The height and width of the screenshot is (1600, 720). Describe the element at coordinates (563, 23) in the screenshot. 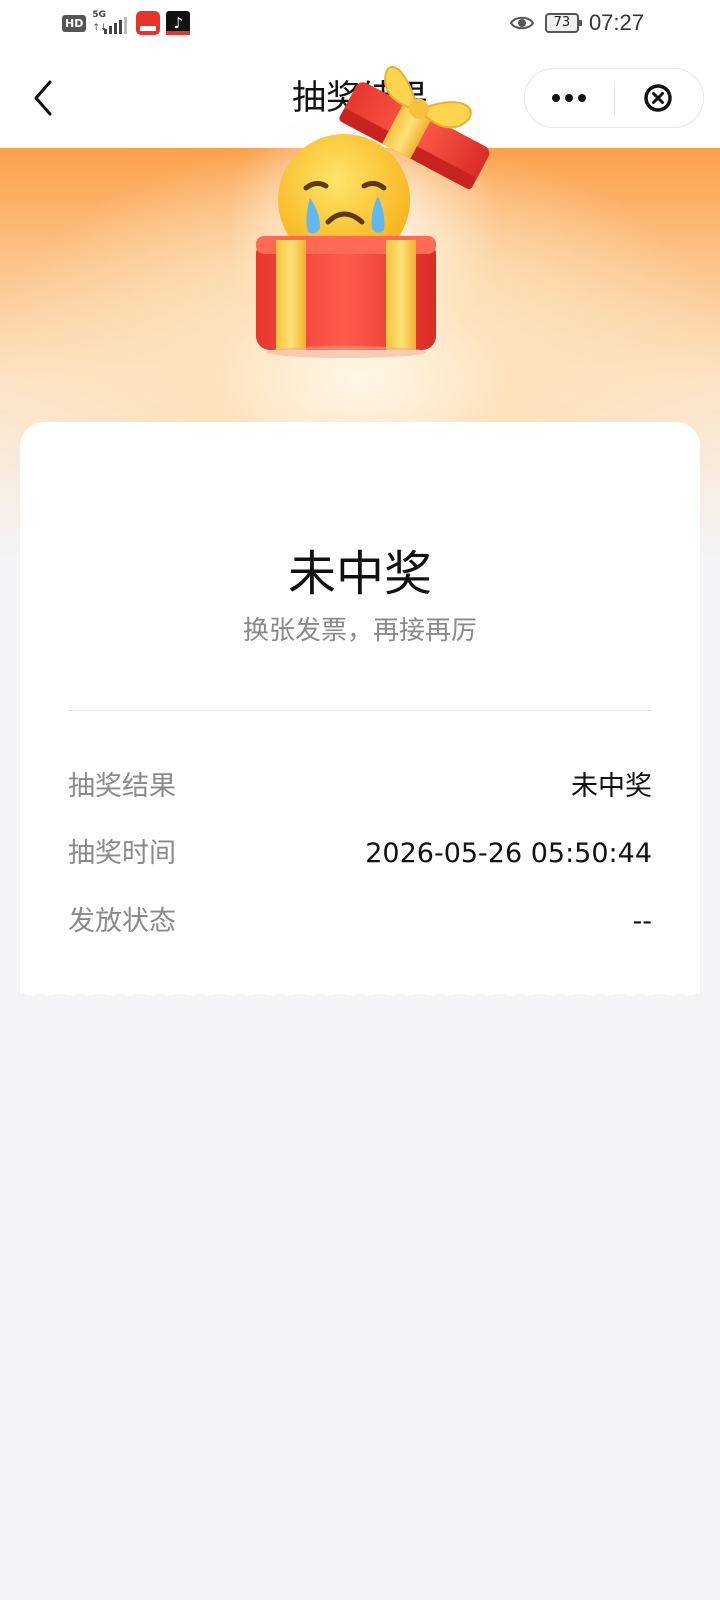

I see `battery-icon: 73` at that location.